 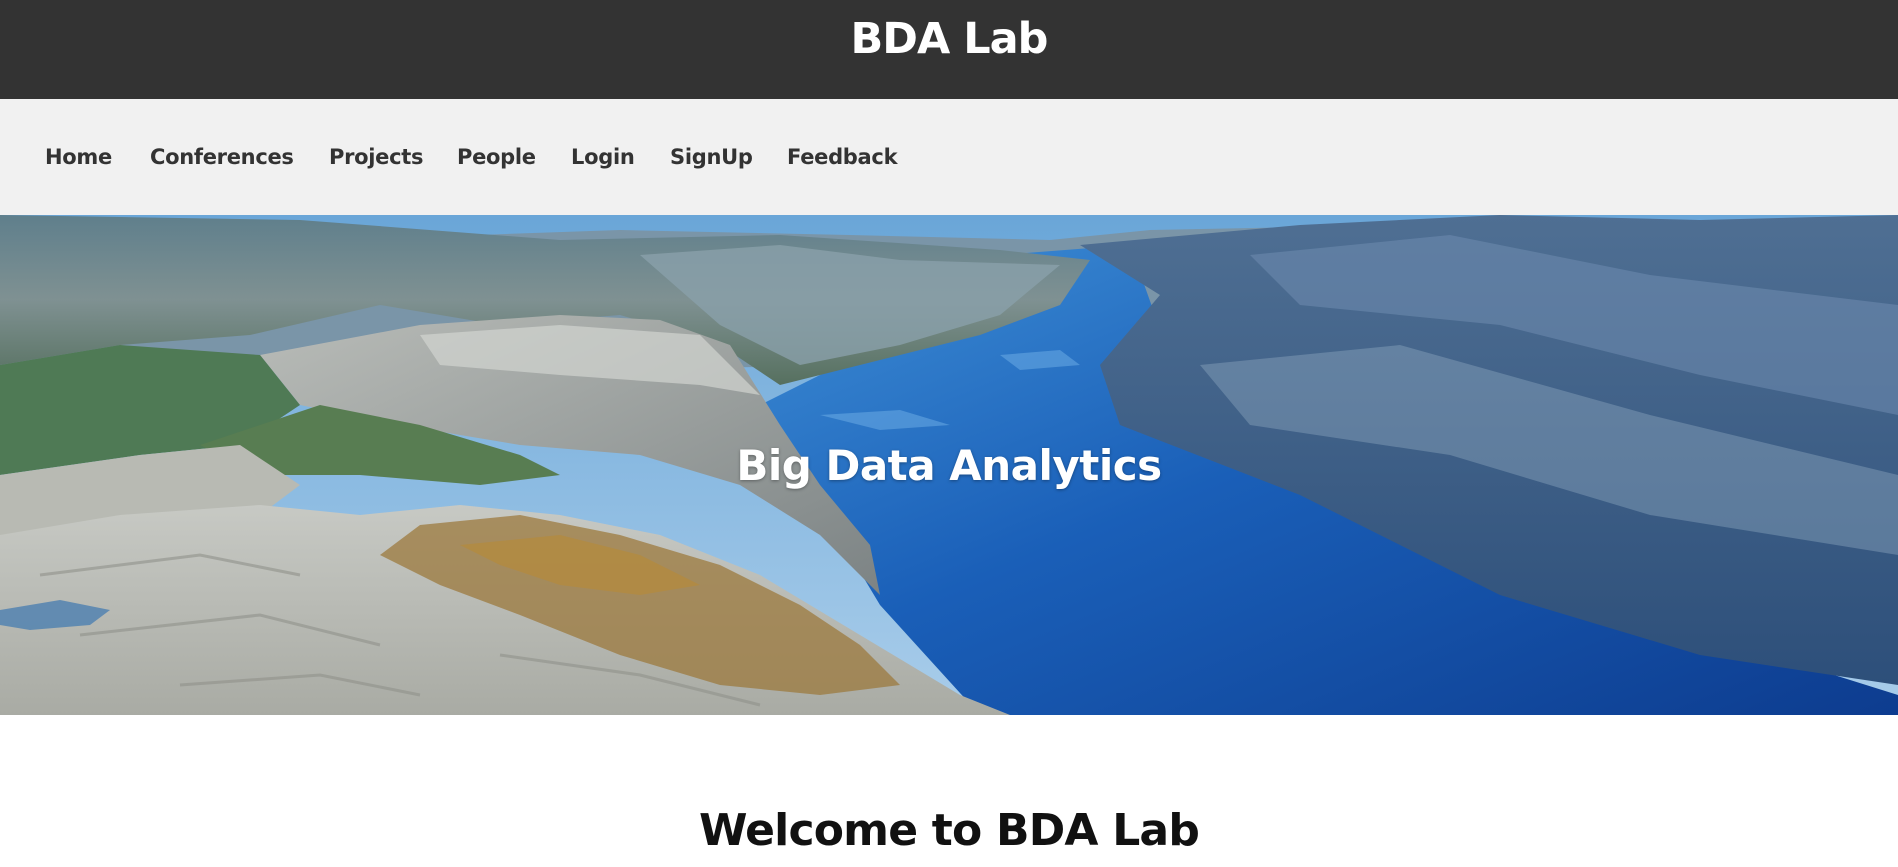 What do you see at coordinates (222, 157) in the screenshot?
I see `nav-item-conferences: Conferences` at bounding box center [222, 157].